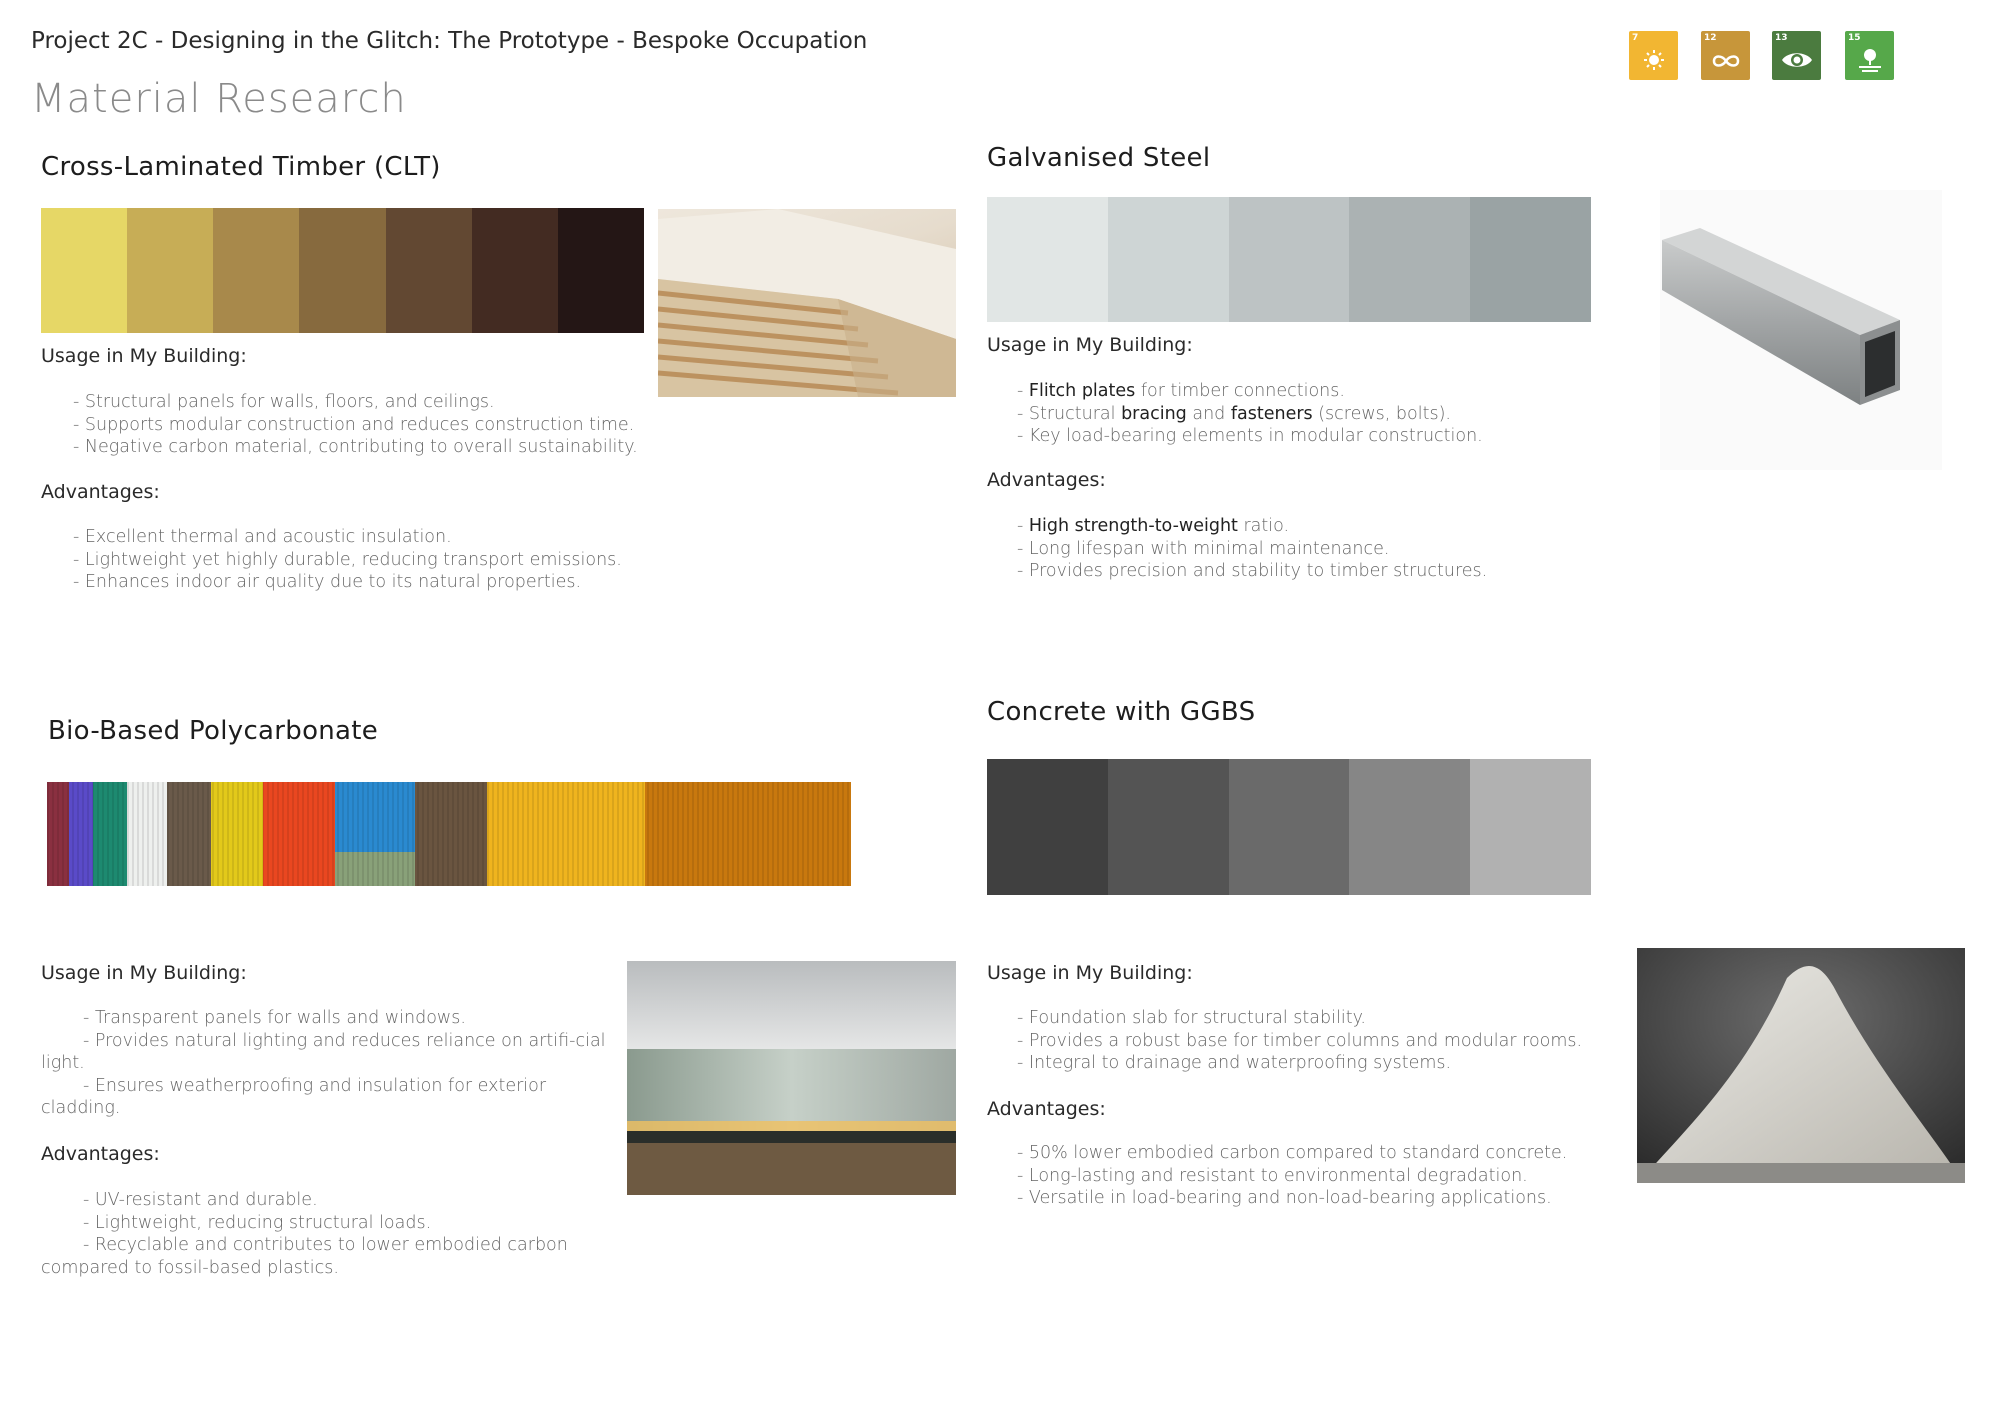 The width and height of the screenshot is (2000, 1413). Describe the element at coordinates (449, 834) in the screenshot. I see `poly-color-strip` at that location.